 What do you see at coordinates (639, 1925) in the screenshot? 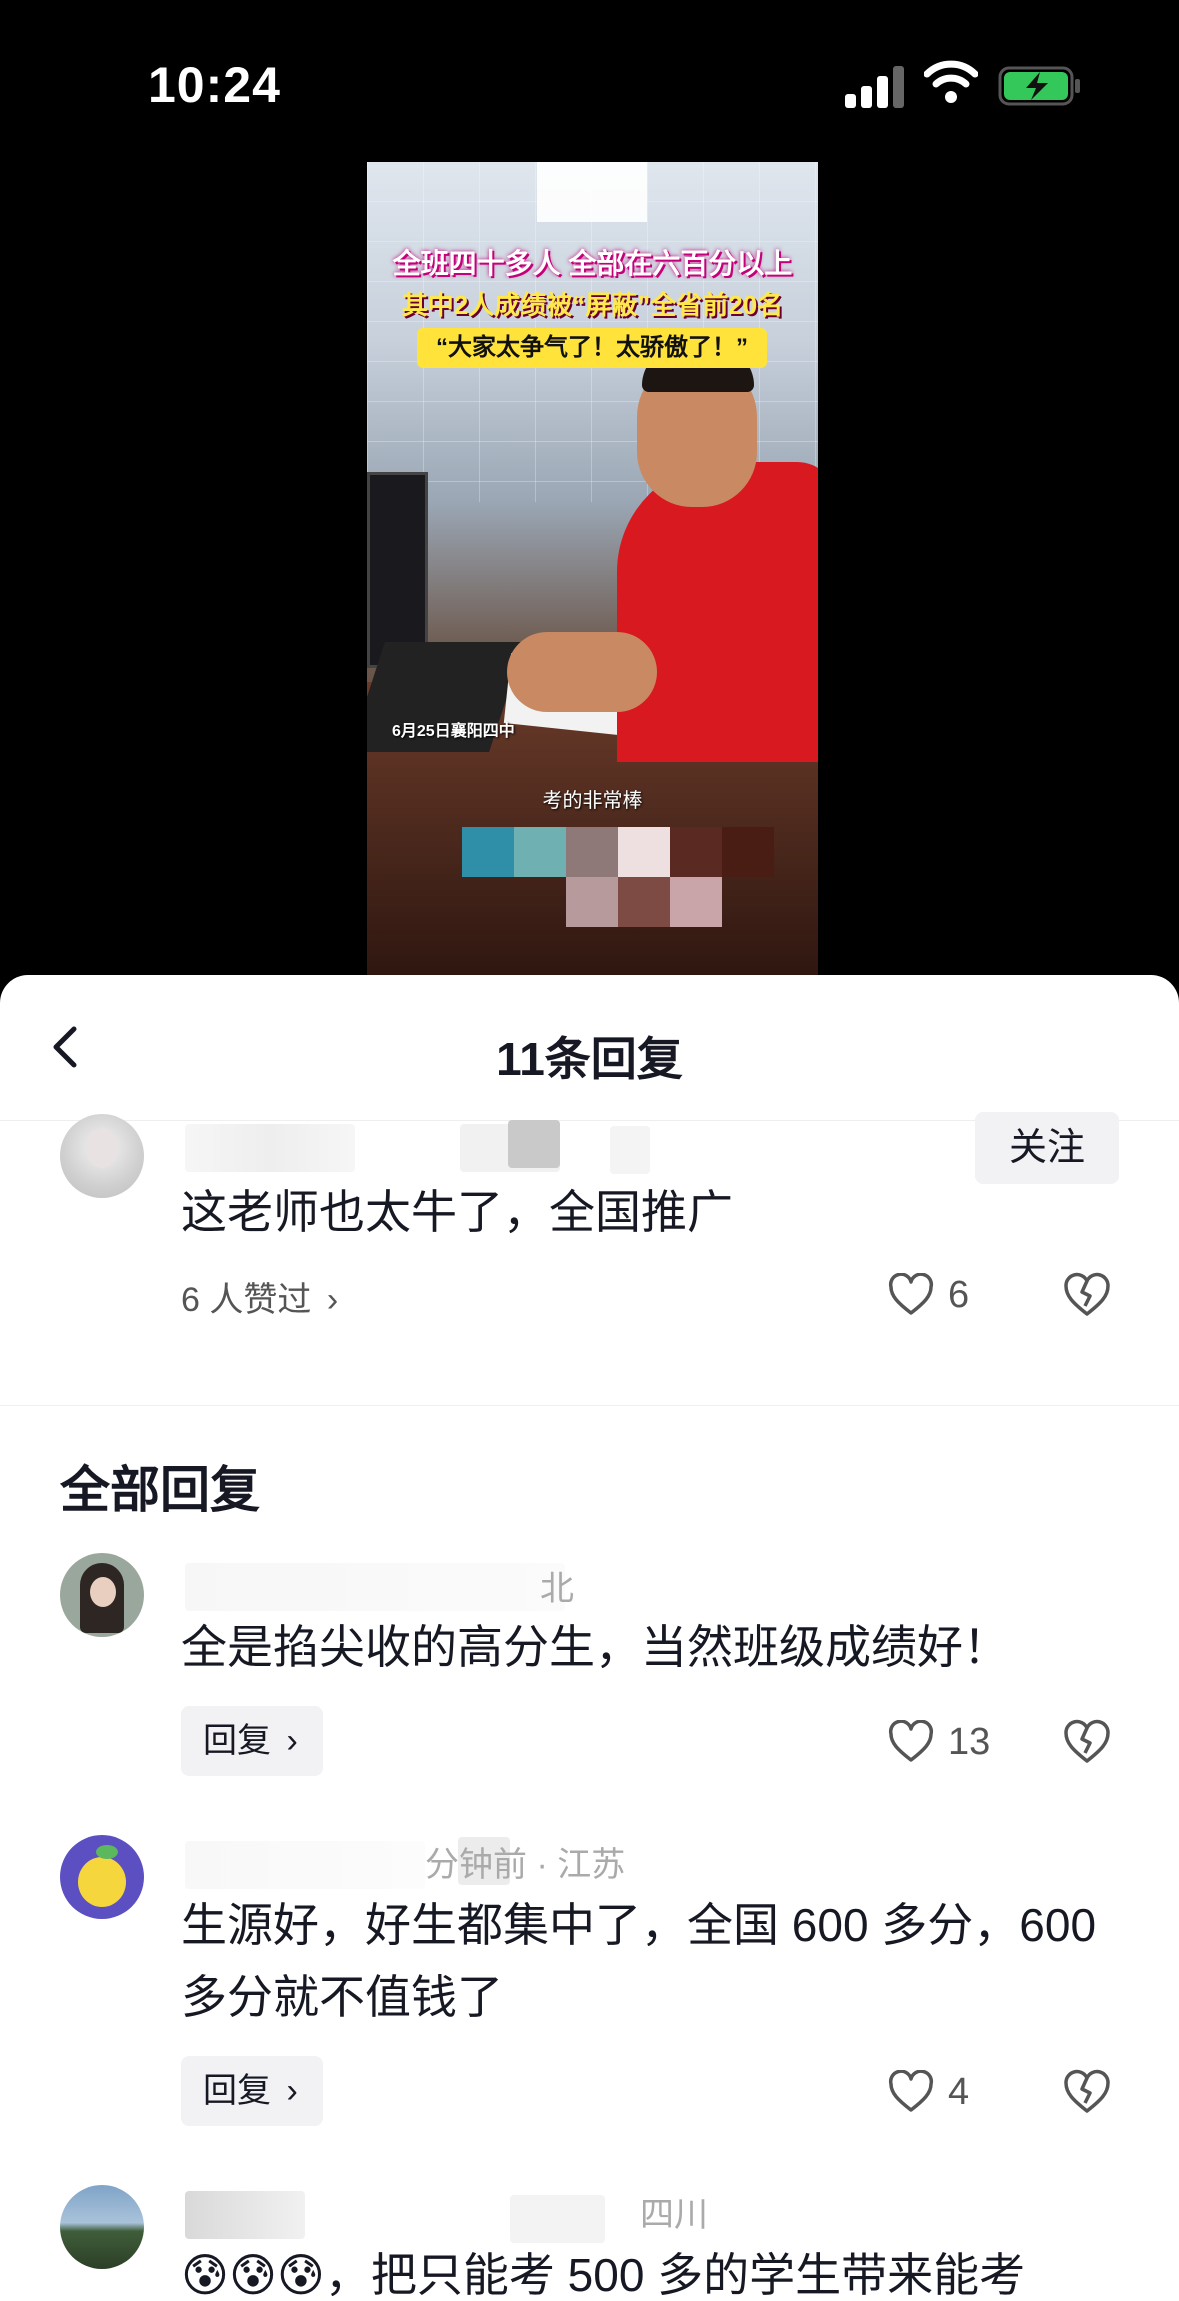
I see `reply-text-line1: 生源好，好生都集中了，全国 600 多分，600` at bounding box center [639, 1925].